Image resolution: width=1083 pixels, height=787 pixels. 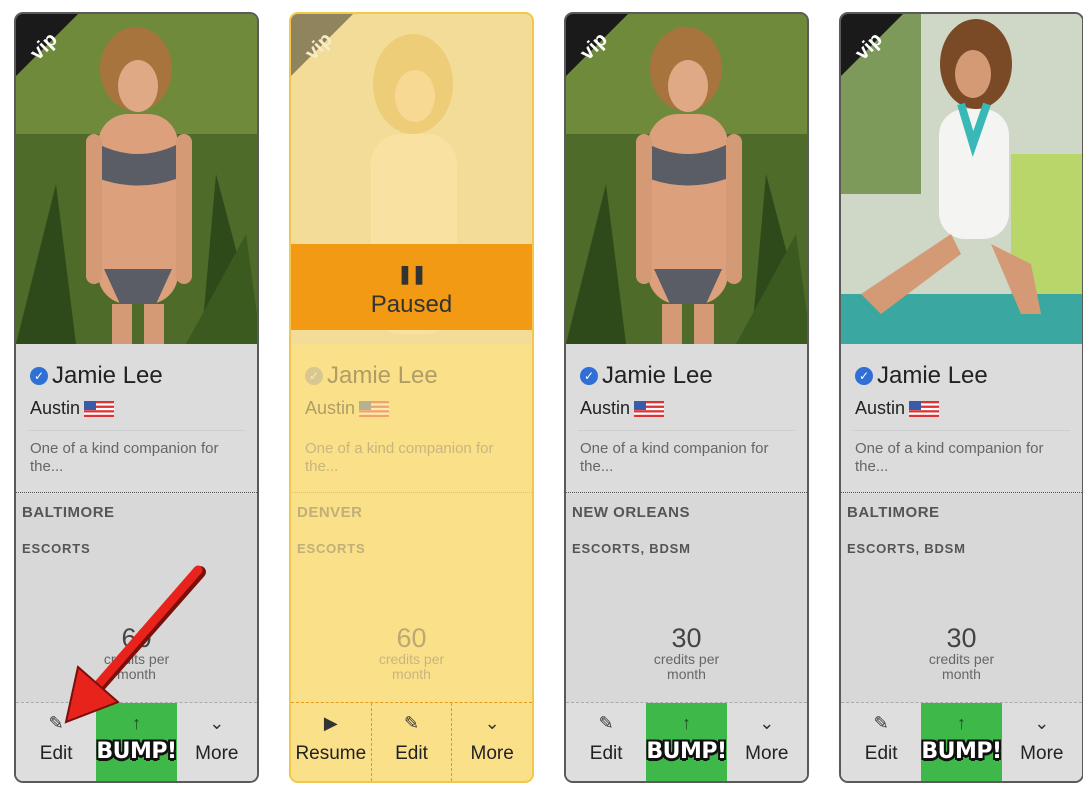 What do you see at coordinates (330, 512) in the screenshot?
I see `listing-location: DENVER` at bounding box center [330, 512].